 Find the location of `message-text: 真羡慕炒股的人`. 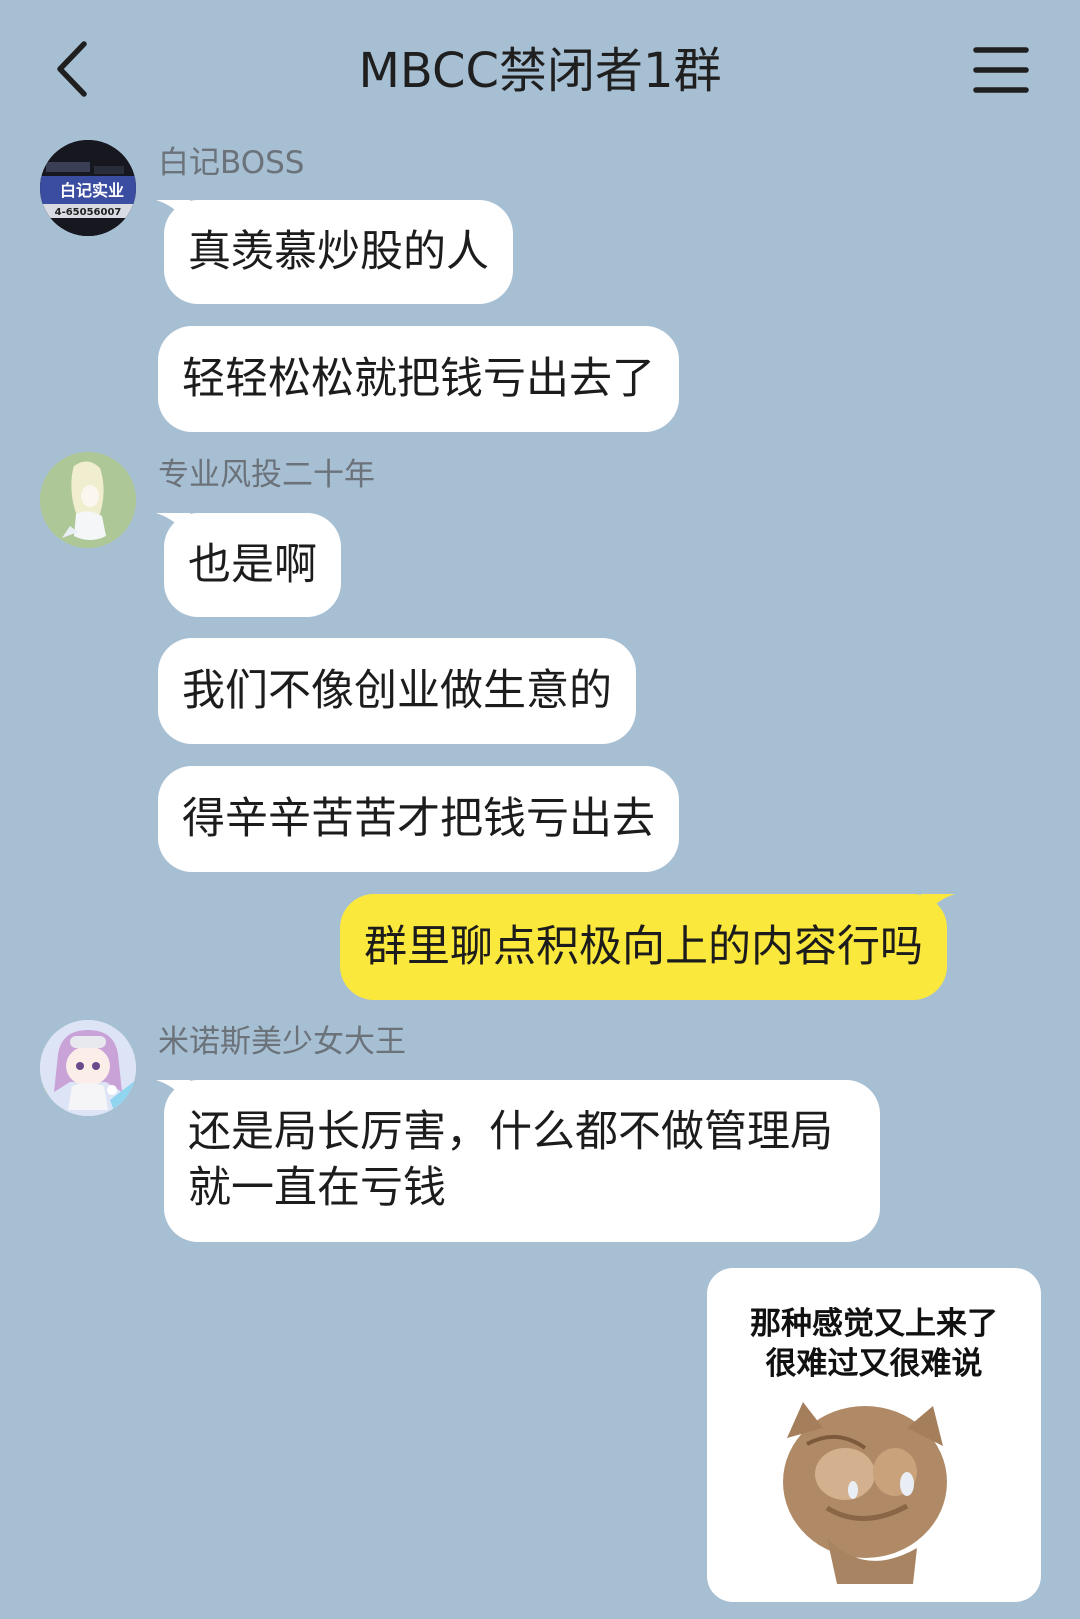

message-text: 真羡慕炒股的人 is located at coordinates (338, 252).